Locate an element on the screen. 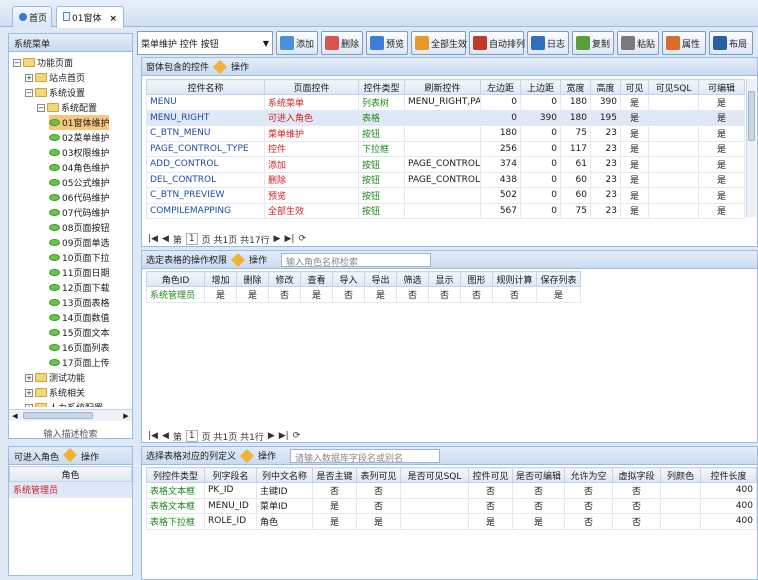 This screenshot has height=580, width=758. tree-node: − 功能页面 is located at coordinates (43, 62).